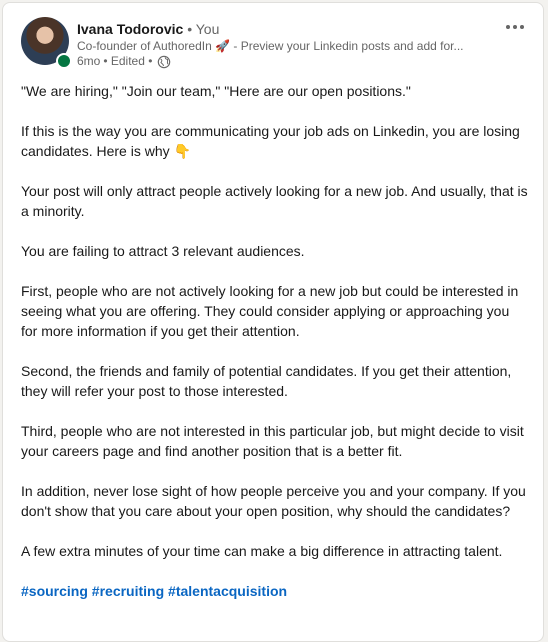 The width and height of the screenshot is (548, 642). Describe the element at coordinates (64, 61) in the screenshot. I see `online-status-indicator` at that location.